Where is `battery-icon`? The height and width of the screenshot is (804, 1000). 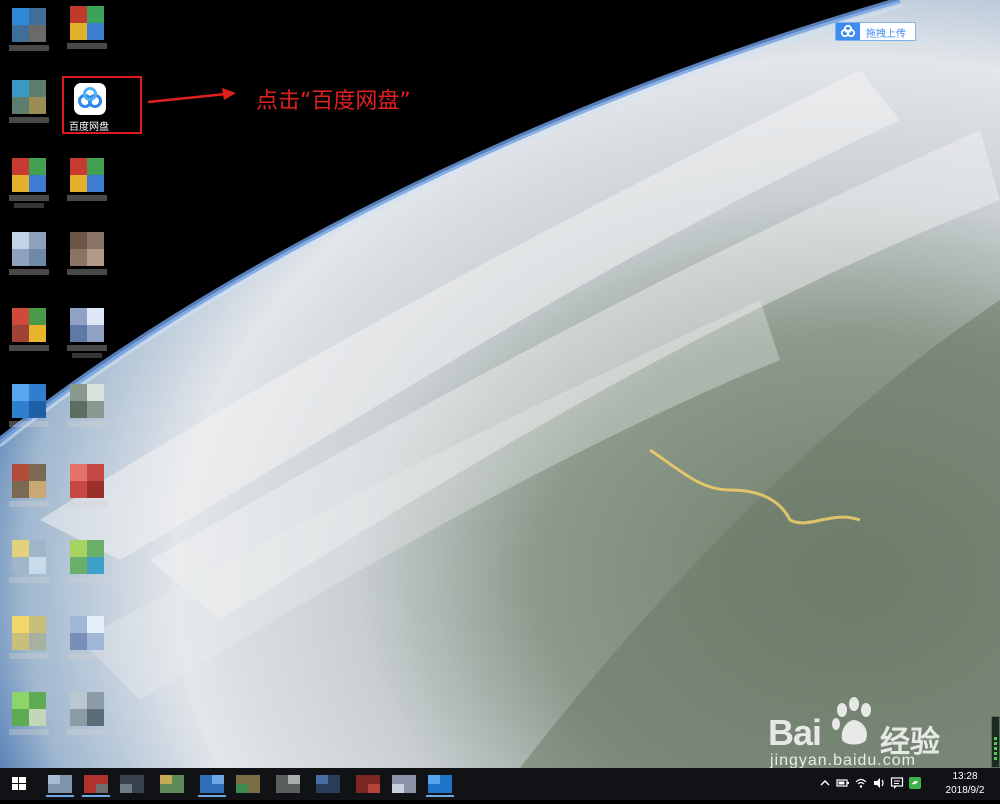 battery-icon is located at coordinates (843, 783).